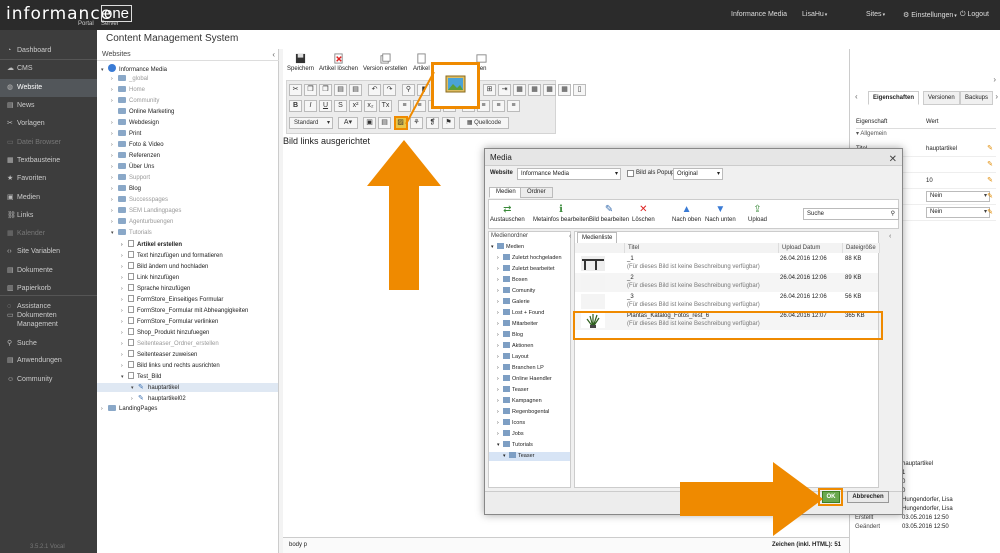 The height and width of the screenshot is (553, 1000). What do you see at coordinates (489, 90) in the screenshot?
I see `table-tool-icon: ⊞` at bounding box center [489, 90].